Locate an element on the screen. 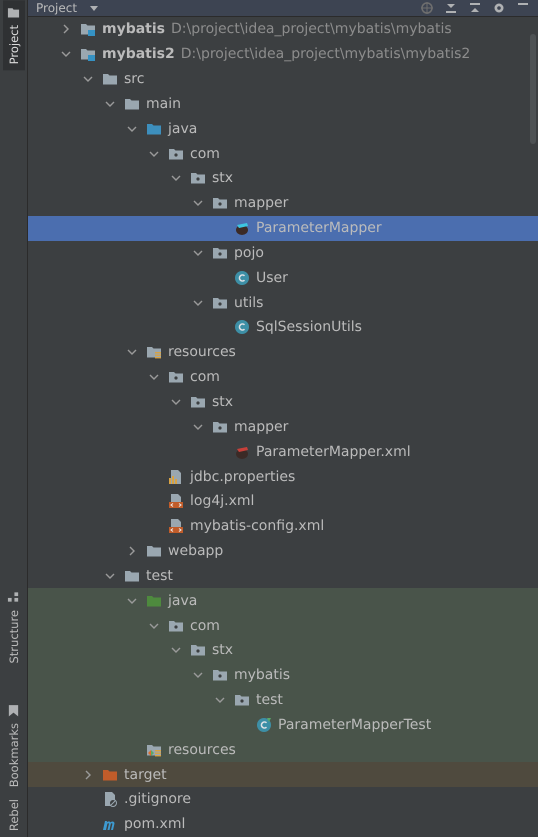  side-tab: Project is located at coordinates (13, 35).